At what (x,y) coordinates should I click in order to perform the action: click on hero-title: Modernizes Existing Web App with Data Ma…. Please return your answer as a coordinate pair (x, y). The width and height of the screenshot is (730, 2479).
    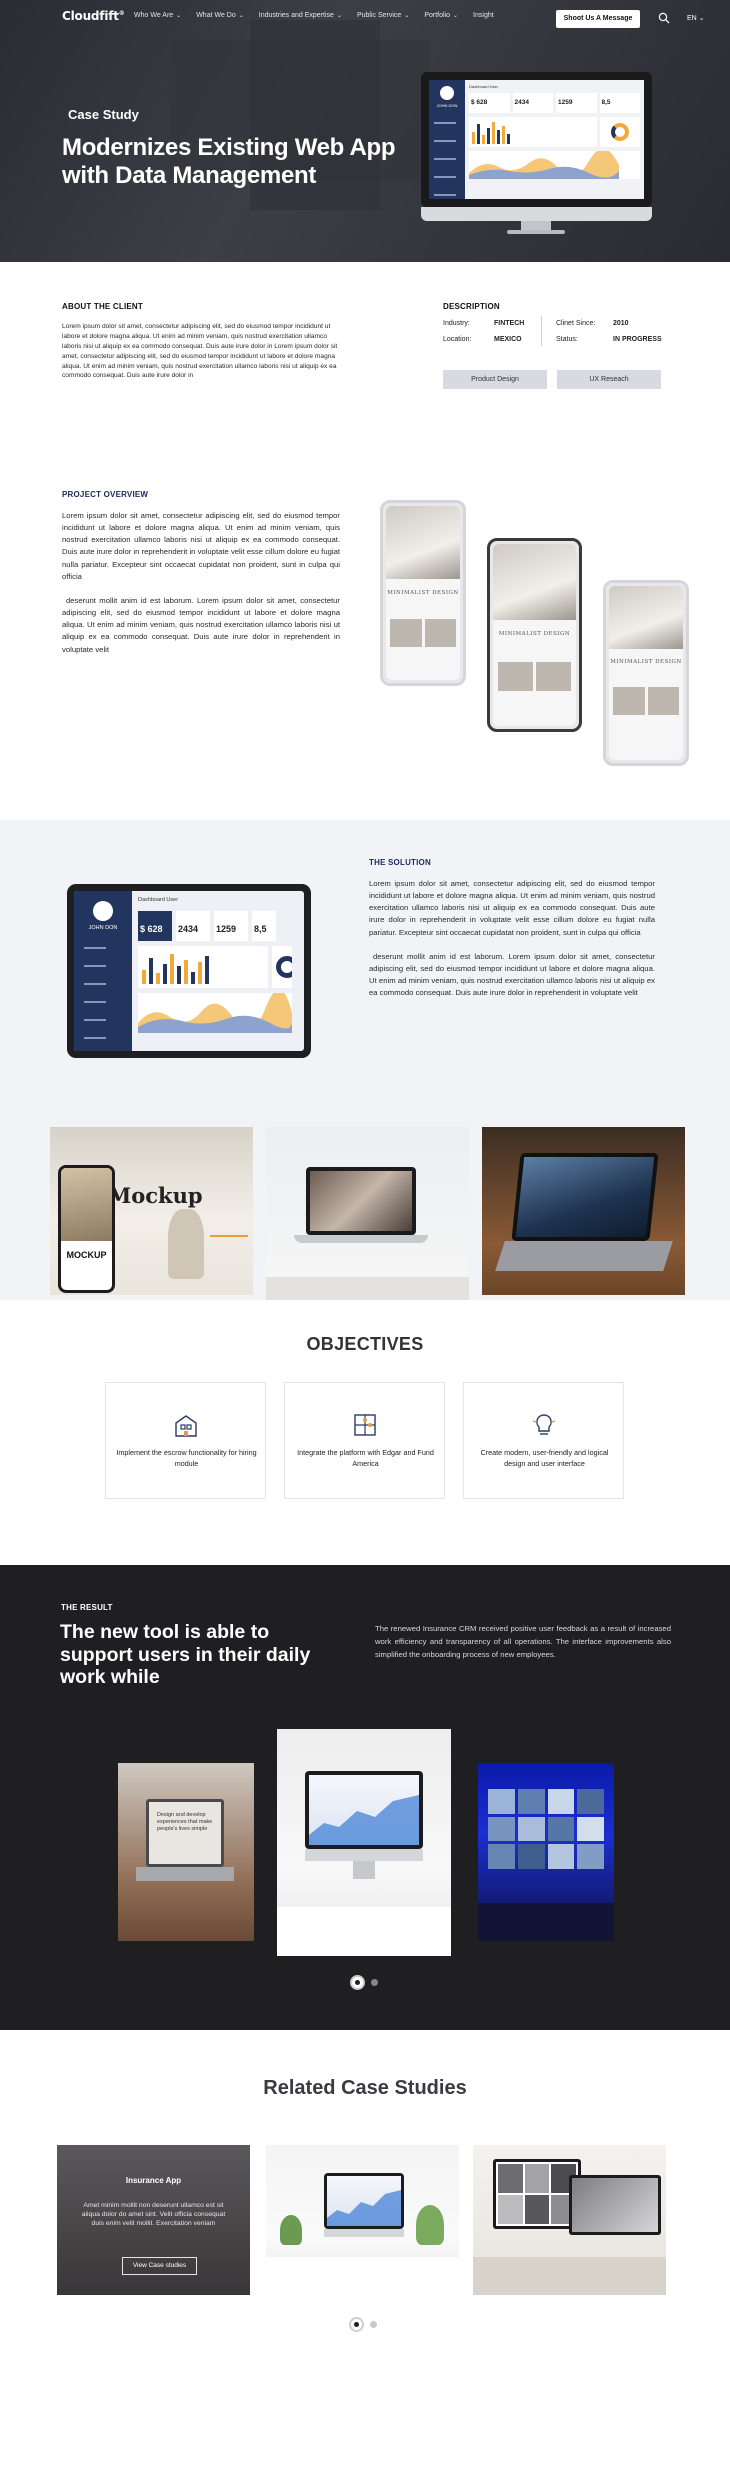
    Looking at the image, I should click on (229, 161).